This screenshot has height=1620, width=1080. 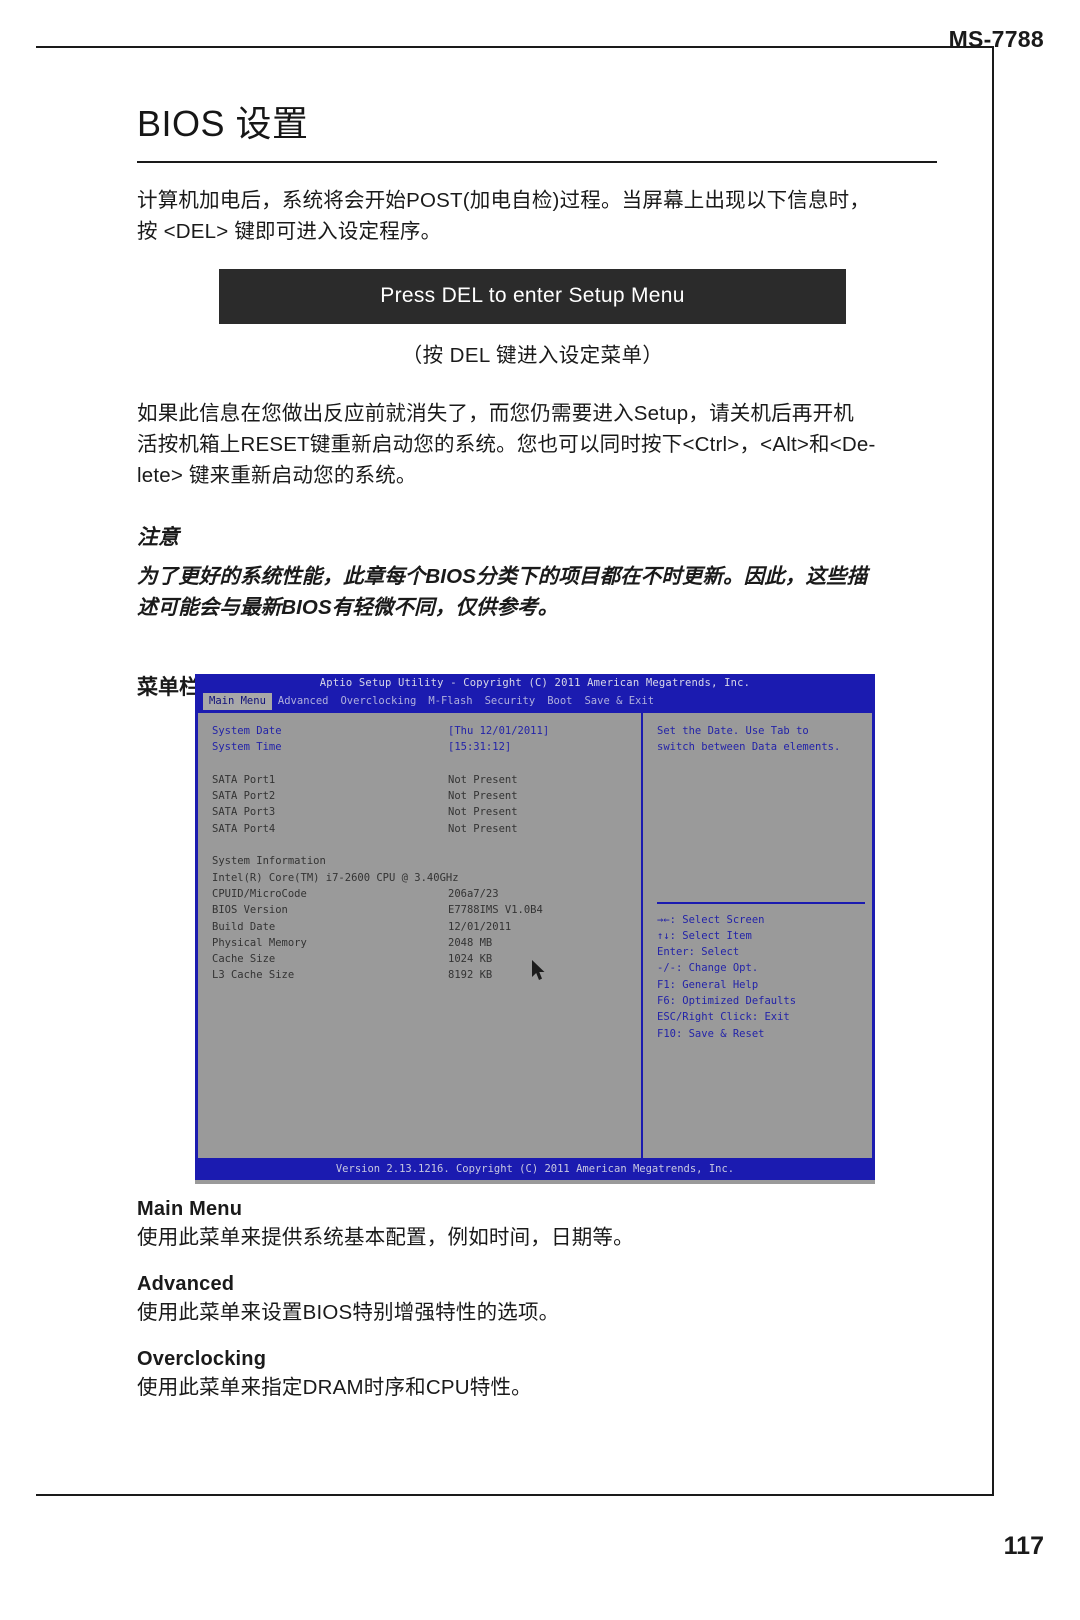 What do you see at coordinates (244, 926) in the screenshot?
I see `bios-label-build-date: Build Date` at bounding box center [244, 926].